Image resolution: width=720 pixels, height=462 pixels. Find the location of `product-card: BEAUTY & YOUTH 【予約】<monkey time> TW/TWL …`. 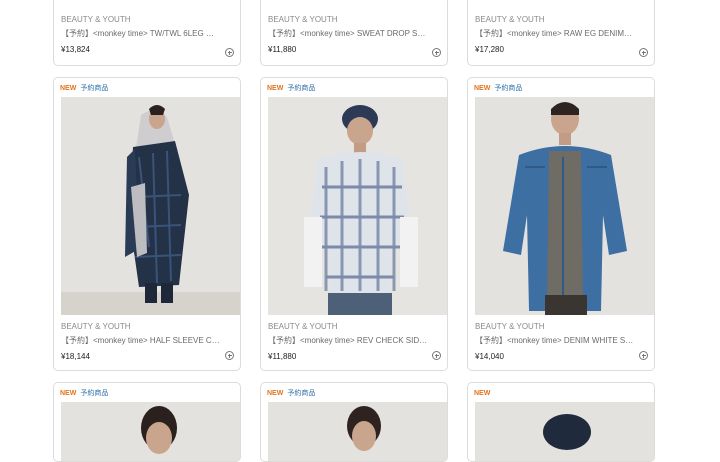

product-card: BEAUTY & YOUTH 【予約】<monkey time> TW/TWL … is located at coordinates (147, 33).